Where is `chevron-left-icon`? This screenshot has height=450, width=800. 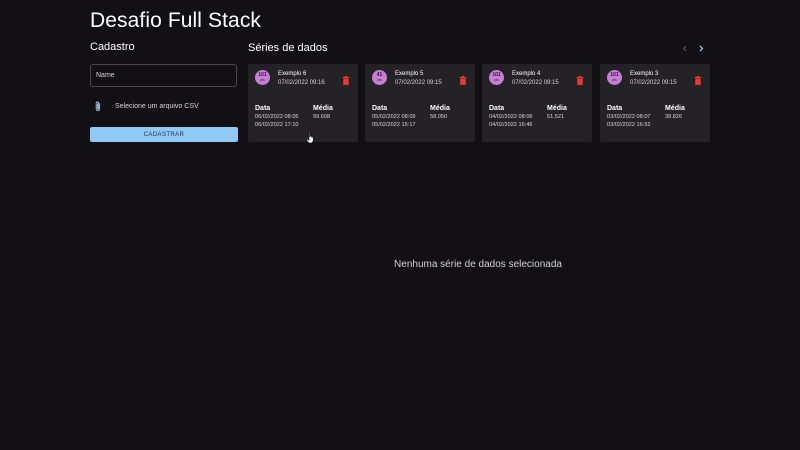
chevron-left-icon is located at coordinates (684, 48).